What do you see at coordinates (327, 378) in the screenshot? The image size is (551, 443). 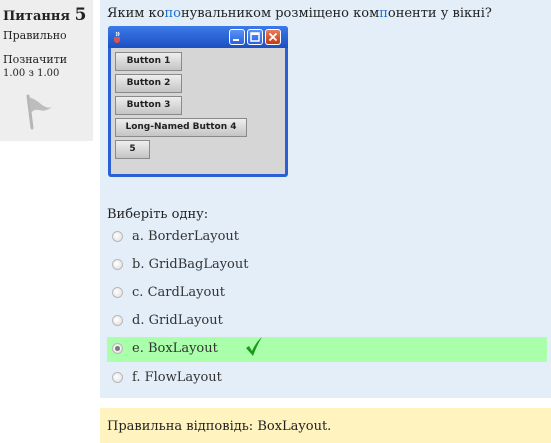 I see `answer-option-f: f. FlowLayout` at bounding box center [327, 378].